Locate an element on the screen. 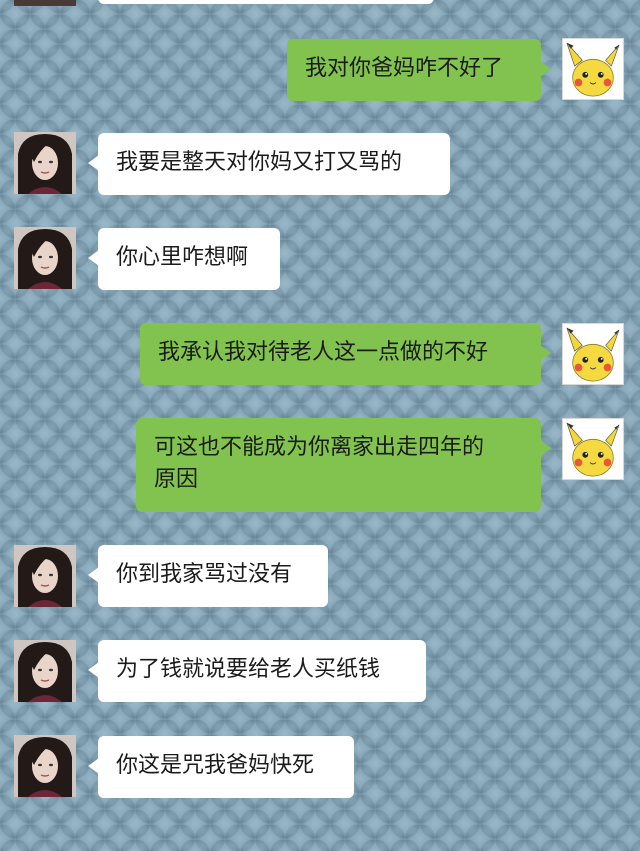 This screenshot has height=851, width=640. message-bubble: 你到我家骂过没有 is located at coordinates (208, 576).